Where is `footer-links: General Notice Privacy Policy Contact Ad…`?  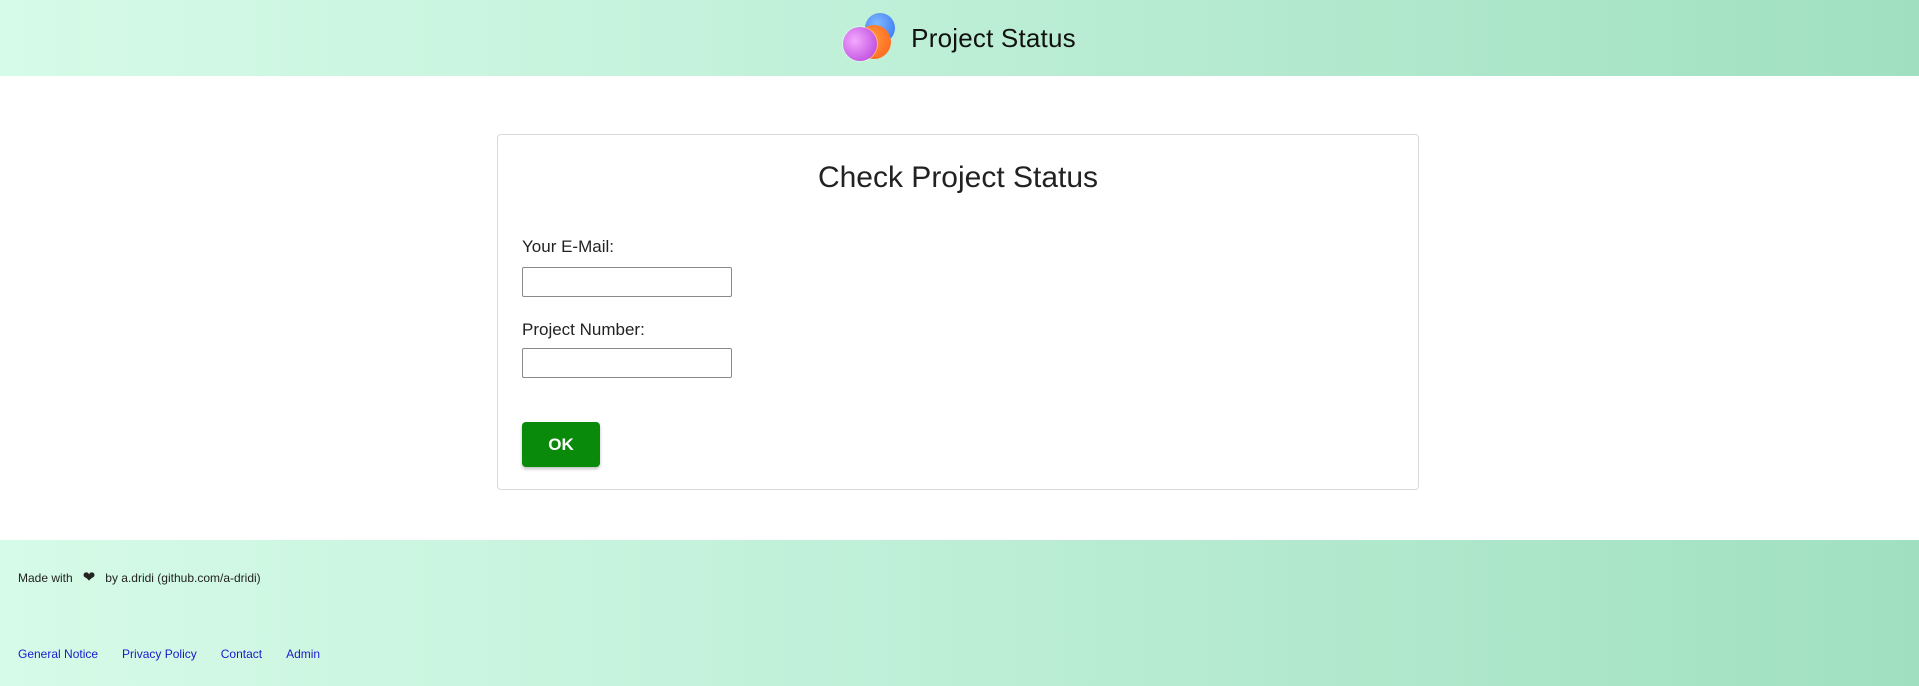
footer-links: General Notice Privacy Policy Contact Ad… is located at coordinates (169, 654).